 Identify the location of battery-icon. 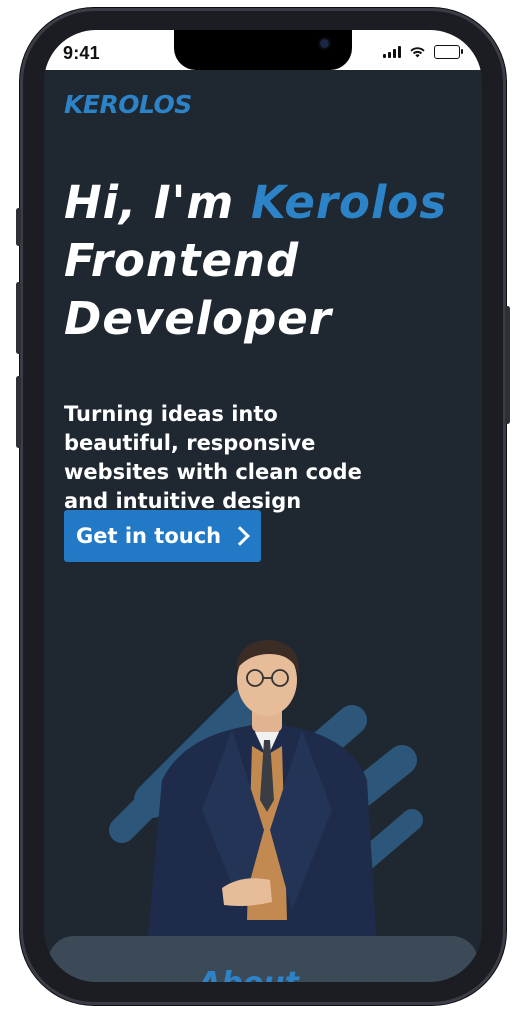
(448, 52).